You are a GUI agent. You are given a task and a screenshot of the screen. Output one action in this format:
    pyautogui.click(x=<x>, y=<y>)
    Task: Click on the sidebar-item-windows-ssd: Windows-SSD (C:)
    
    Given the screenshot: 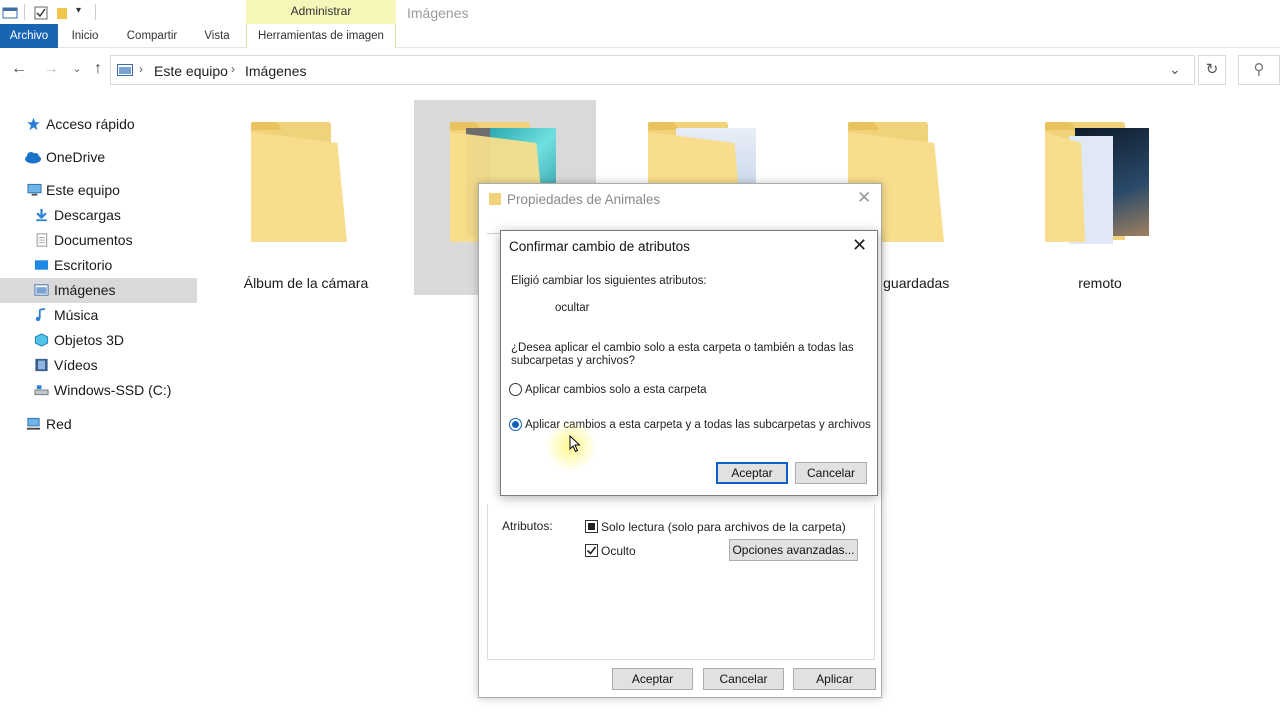 What is the action you would take?
    pyautogui.click(x=98, y=390)
    